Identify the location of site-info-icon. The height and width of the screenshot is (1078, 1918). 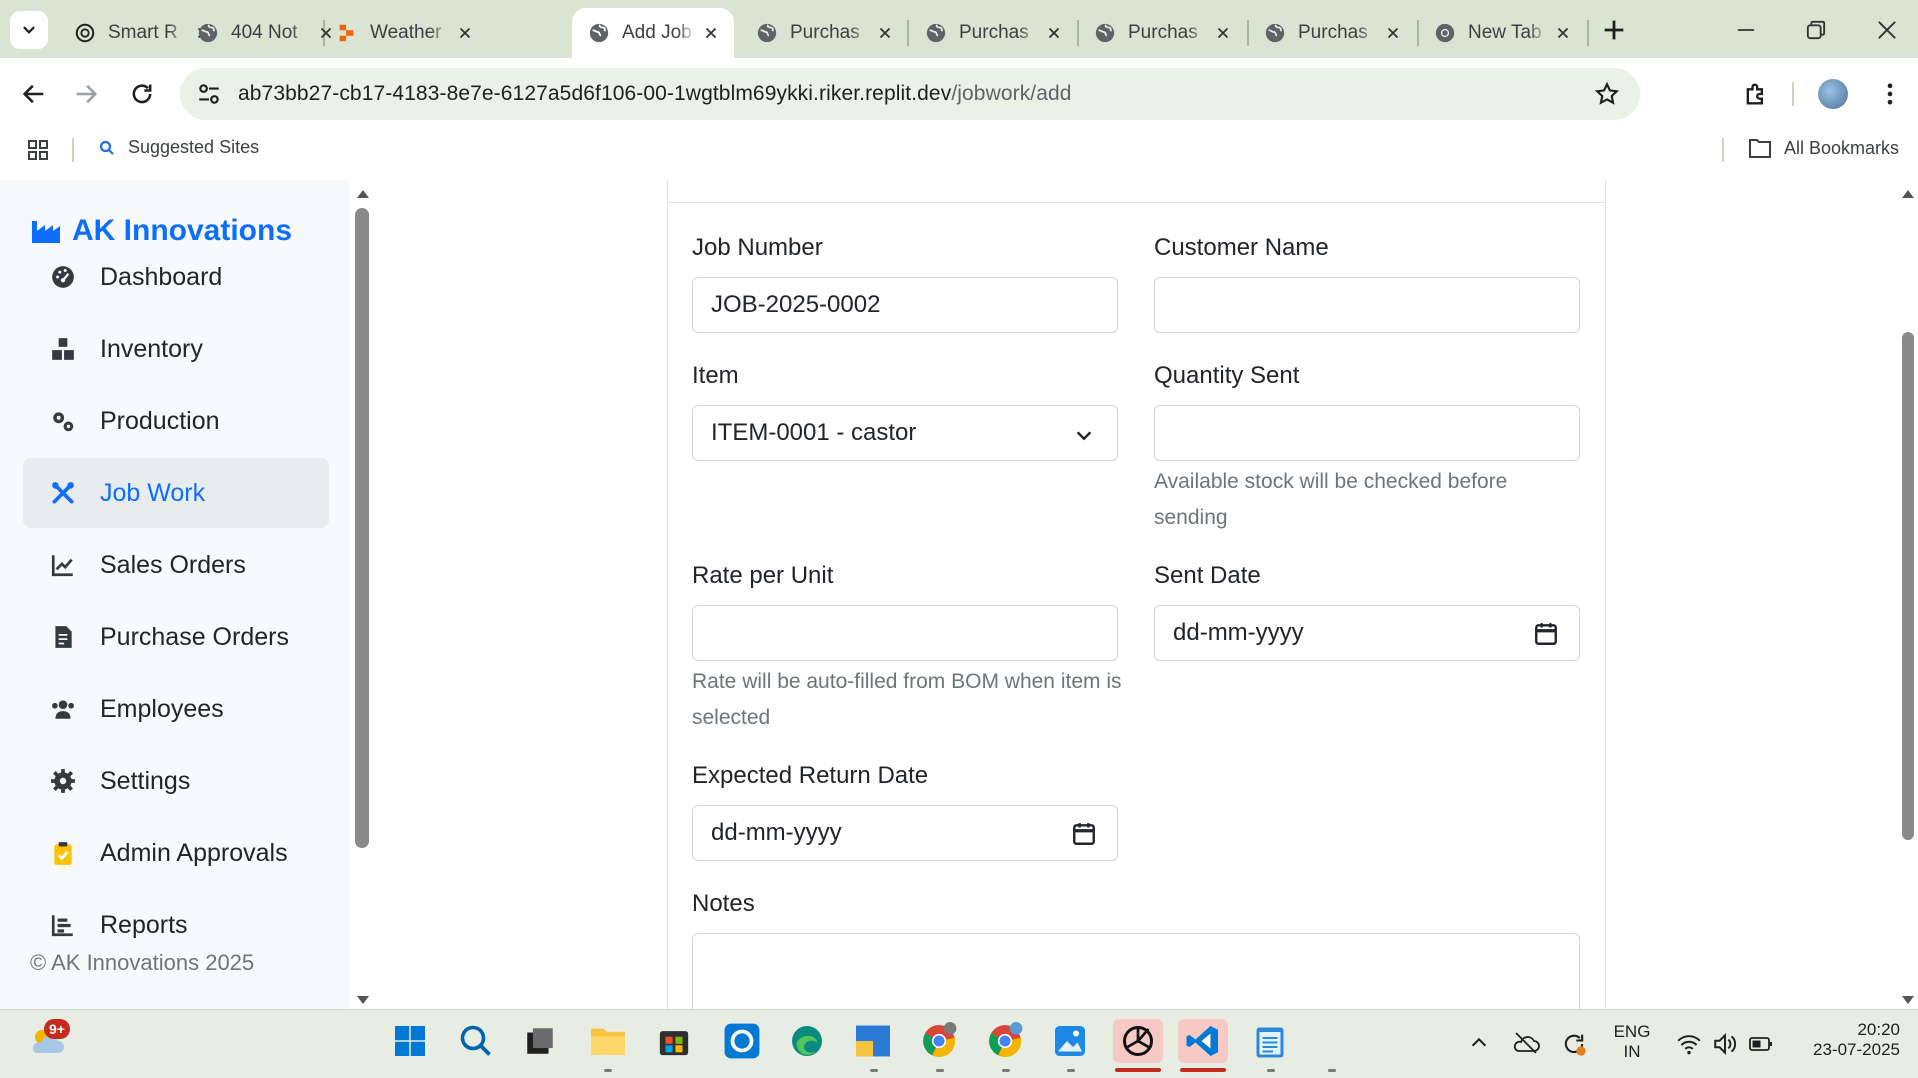
(209, 94).